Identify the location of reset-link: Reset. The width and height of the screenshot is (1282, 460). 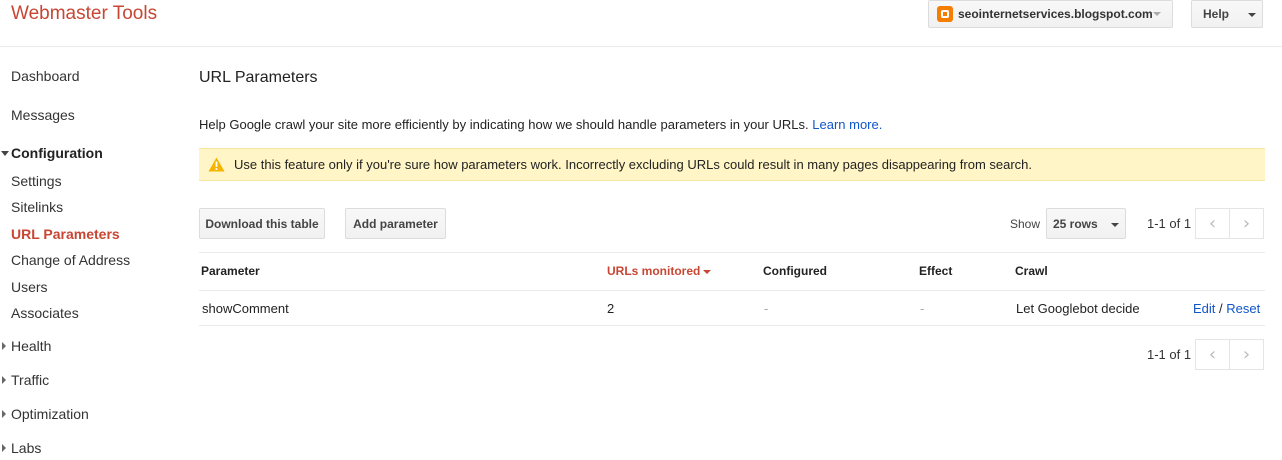
(1243, 308).